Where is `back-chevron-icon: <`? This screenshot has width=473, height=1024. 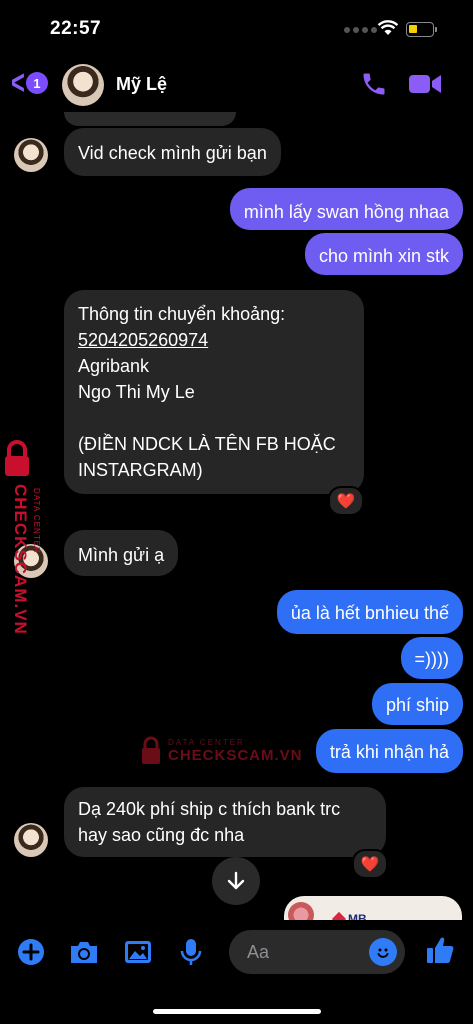 back-chevron-icon: < is located at coordinates (17, 83).